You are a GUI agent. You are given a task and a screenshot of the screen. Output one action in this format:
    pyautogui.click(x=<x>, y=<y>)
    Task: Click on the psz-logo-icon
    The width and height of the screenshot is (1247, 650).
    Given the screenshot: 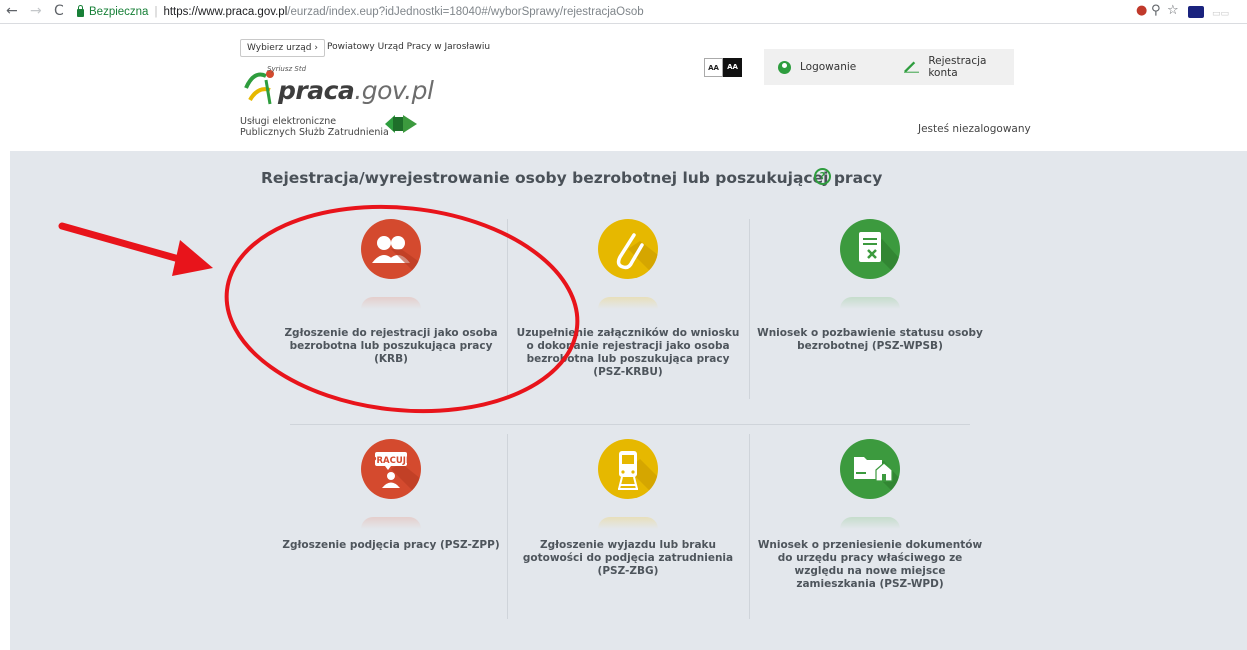 What is the action you would take?
    pyautogui.click(x=401, y=124)
    